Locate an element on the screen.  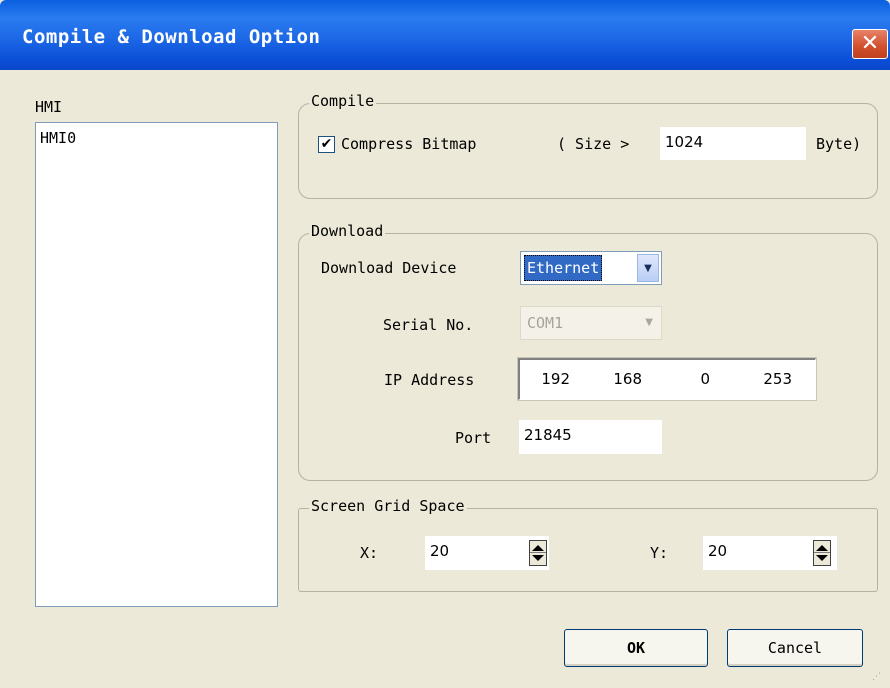
size-prefix-label: ( Size > is located at coordinates (593, 144).